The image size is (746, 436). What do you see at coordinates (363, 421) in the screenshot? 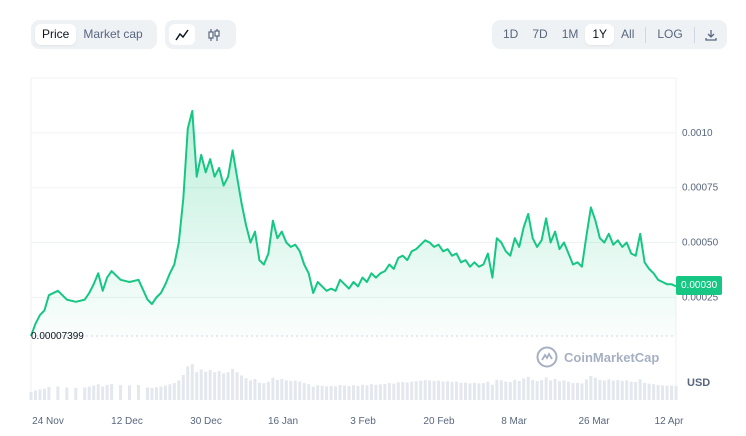
I see `x-tick-label: 3 Feb` at bounding box center [363, 421].